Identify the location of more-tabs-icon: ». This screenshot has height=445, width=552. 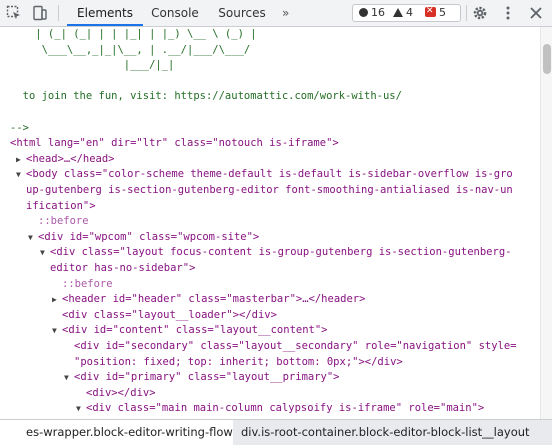
(285, 13).